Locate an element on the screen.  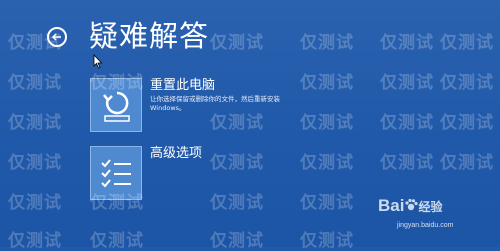
advanced-options-option: 高级选项 is located at coordinates (240, 175).